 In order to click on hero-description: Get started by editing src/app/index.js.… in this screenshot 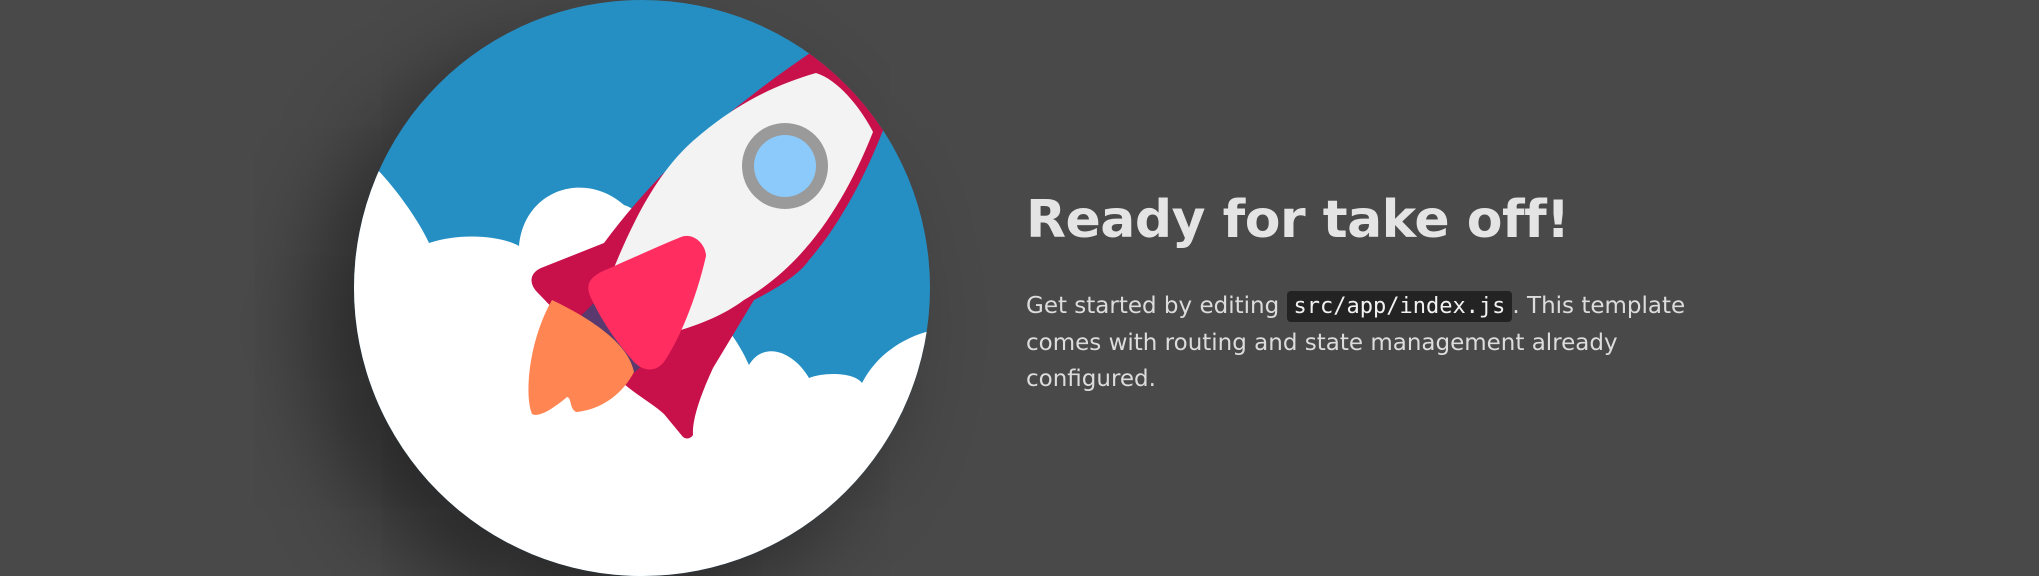, I will do `click(1386, 342)`.